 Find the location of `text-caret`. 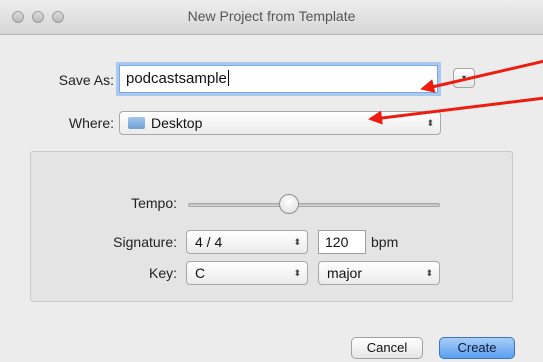

text-caret is located at coordinates (228, 78).